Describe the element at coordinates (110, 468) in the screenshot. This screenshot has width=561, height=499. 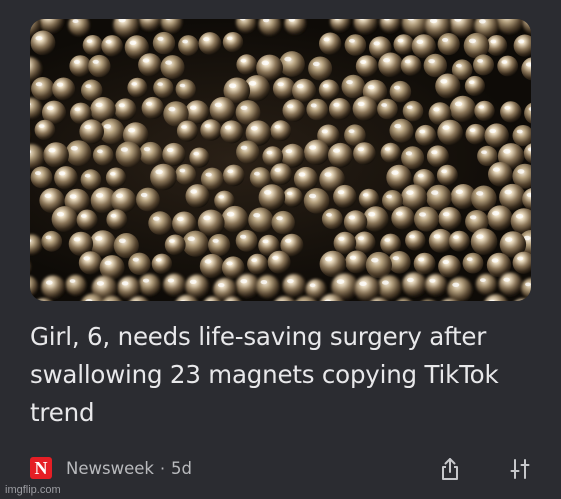
I see `source-name: Newsweek` at that location.